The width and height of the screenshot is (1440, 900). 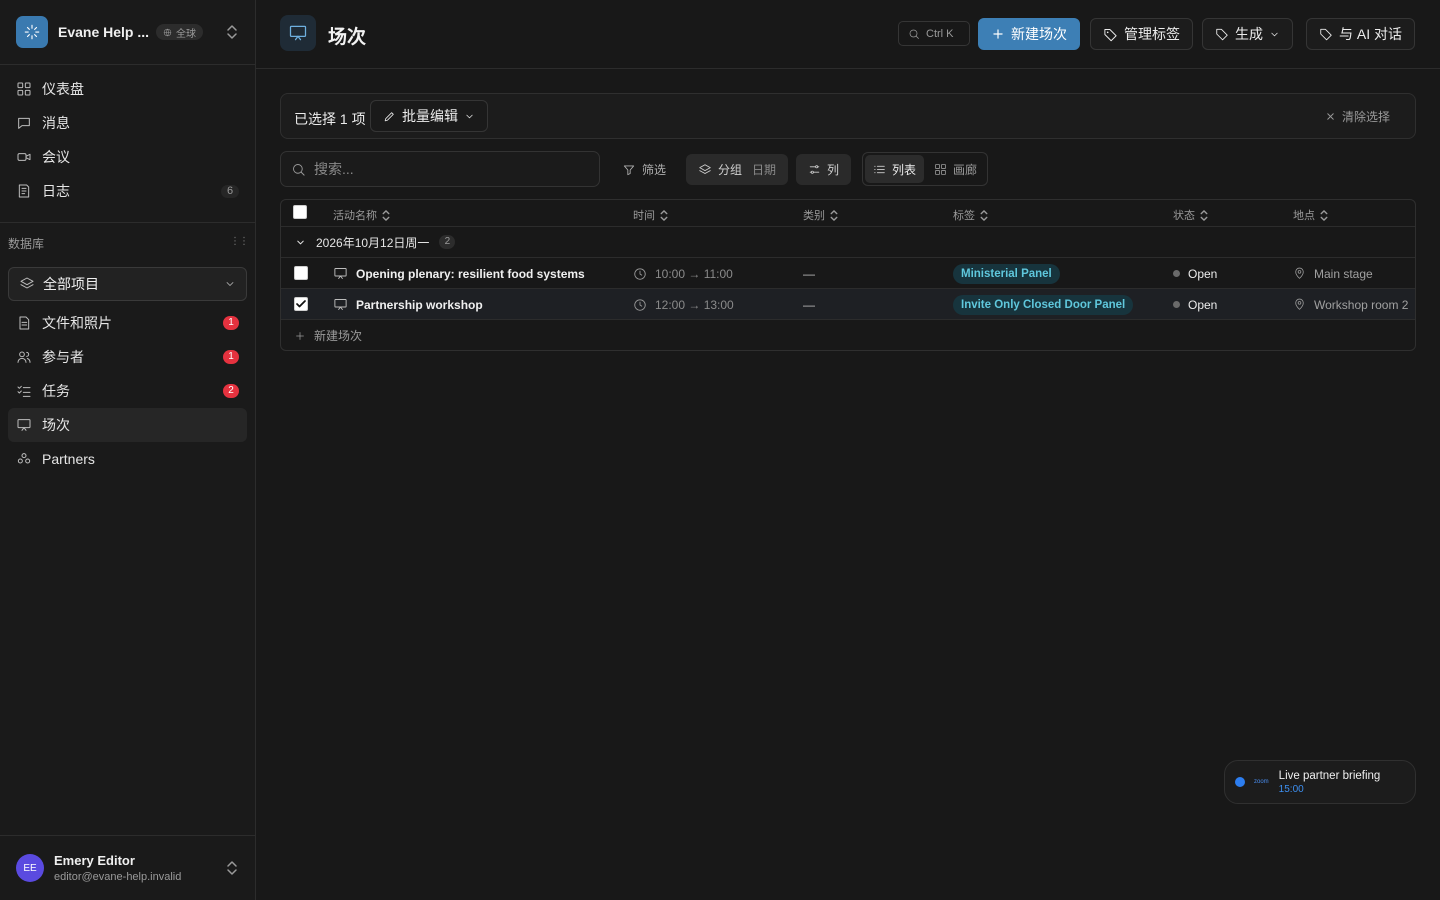 What do you see at coordinates (833, 170) in the screenshot?
I see `columns-label: 列` at bounding box center [833, 170].